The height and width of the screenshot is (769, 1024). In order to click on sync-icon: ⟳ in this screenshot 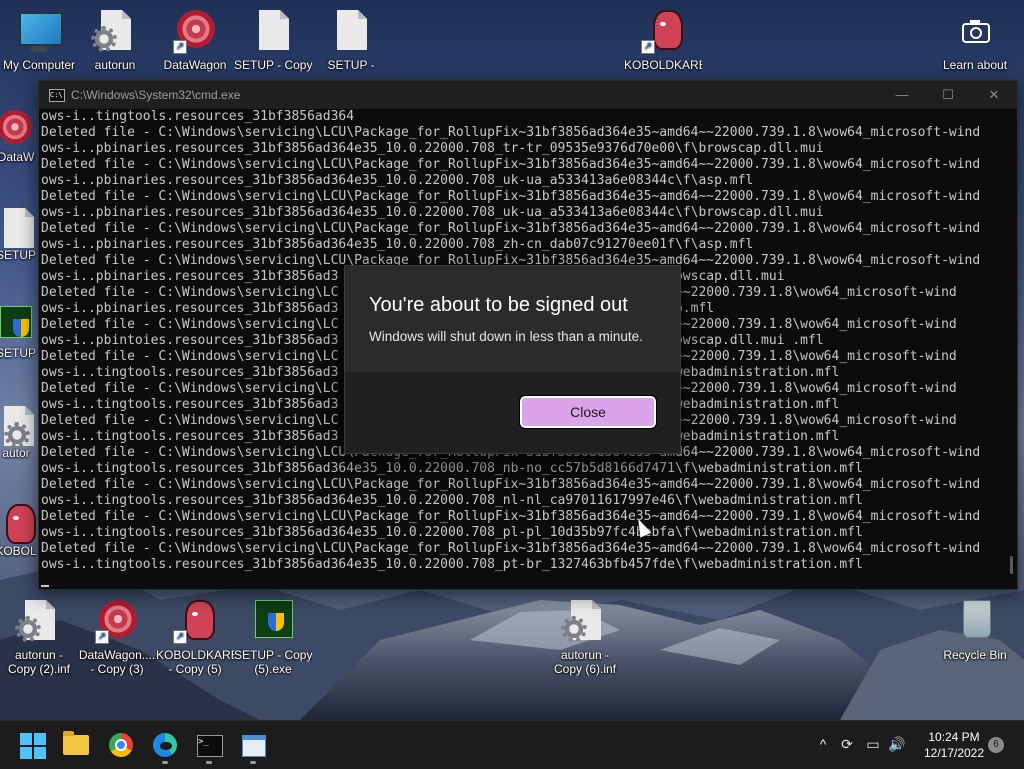, I will do `click(847, 744)`.